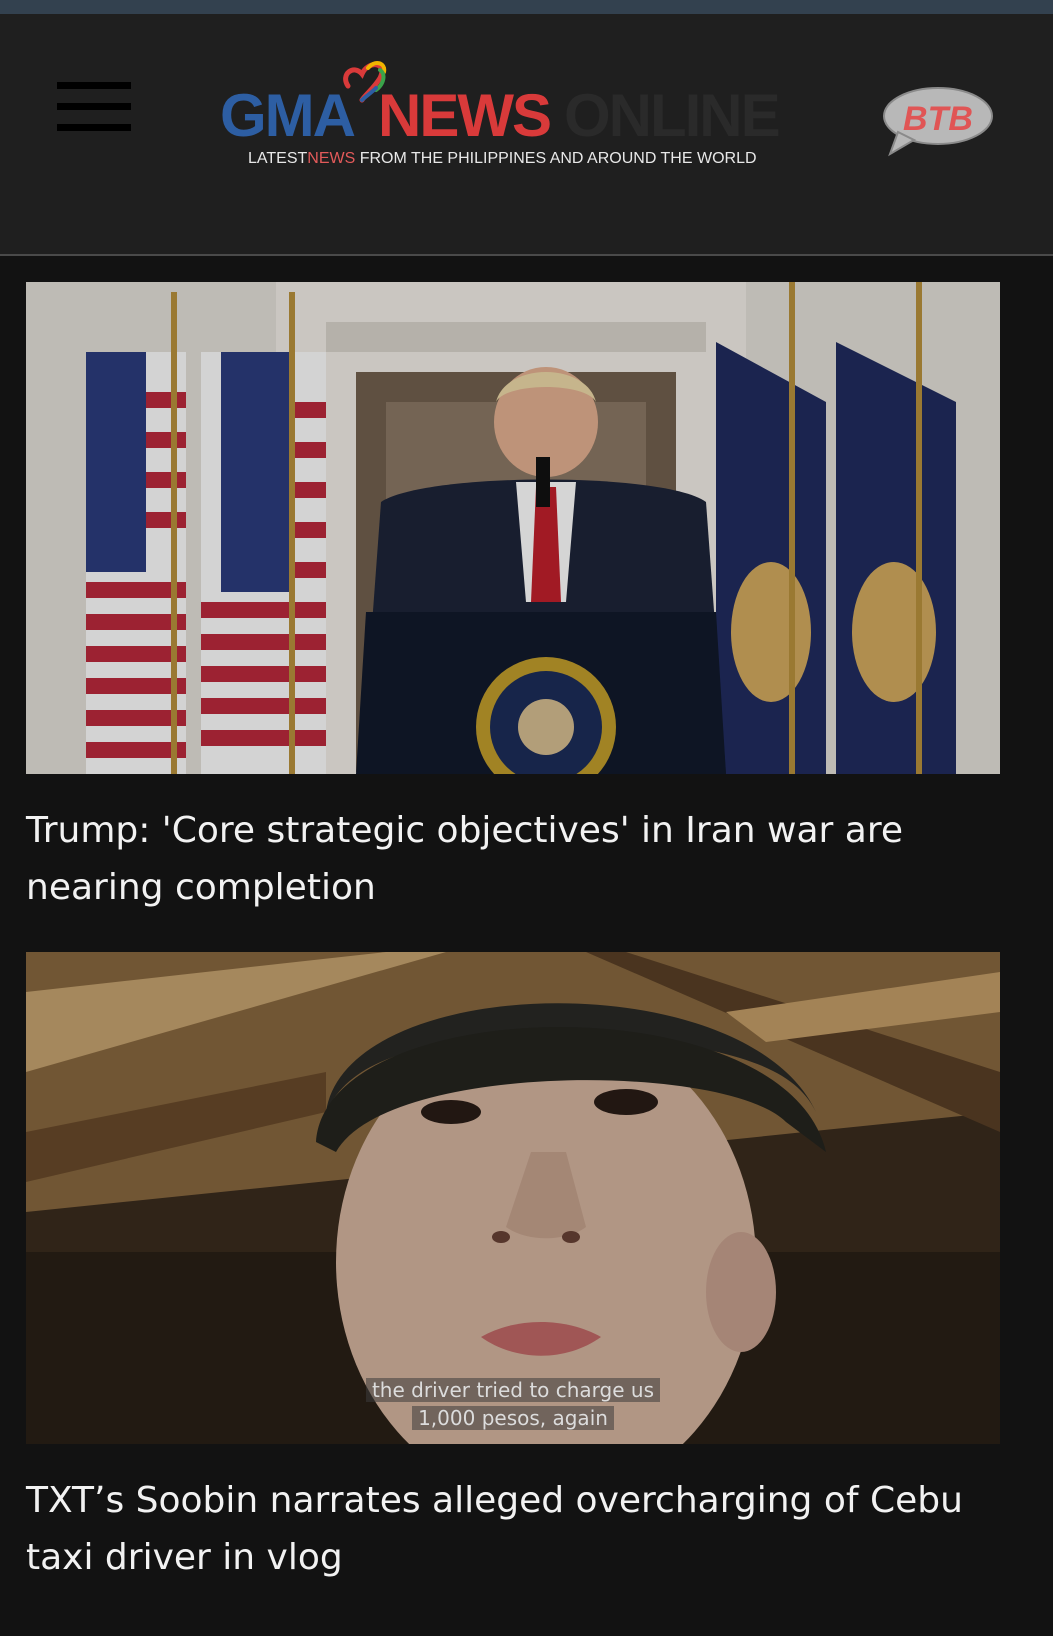  I want to click on speech-bubble-icon: BTB, so click(938, 122).